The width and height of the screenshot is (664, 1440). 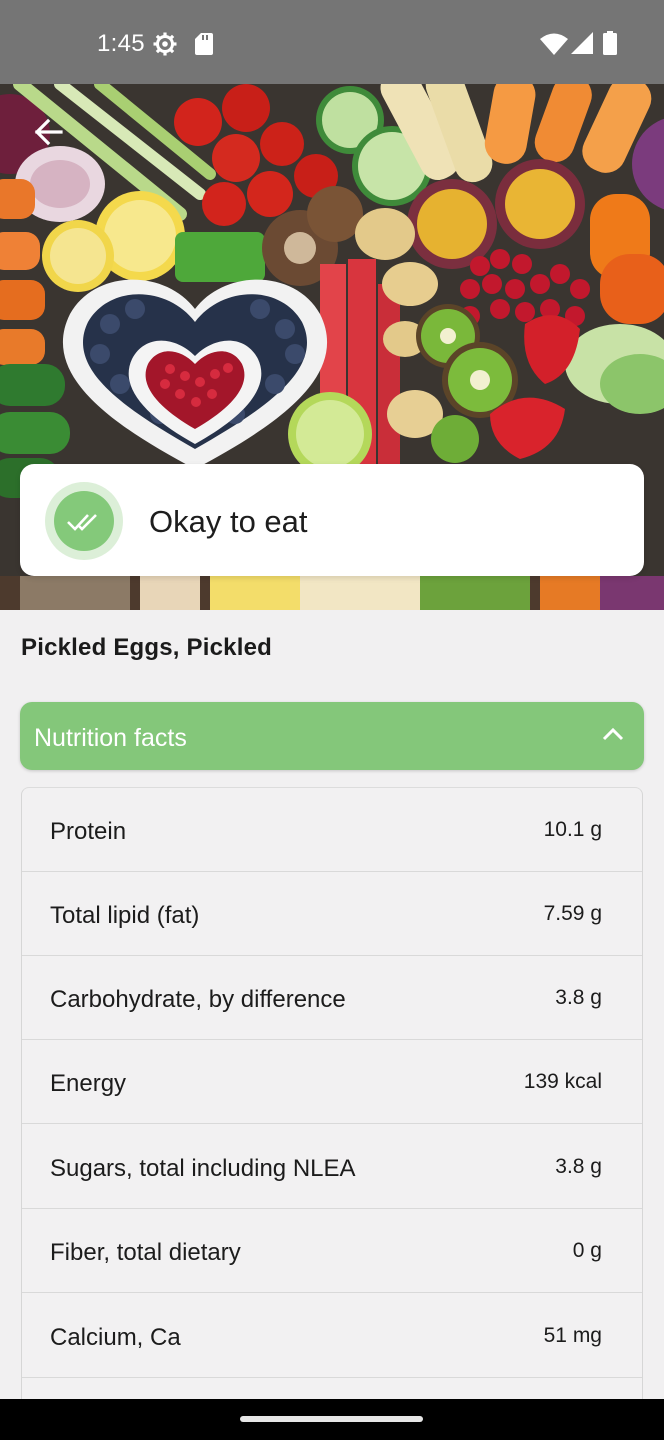 What do you see at coordinates (121, 43) in the screenshot?
I see `status-time: 1:45` at bounding box center [121, 43].